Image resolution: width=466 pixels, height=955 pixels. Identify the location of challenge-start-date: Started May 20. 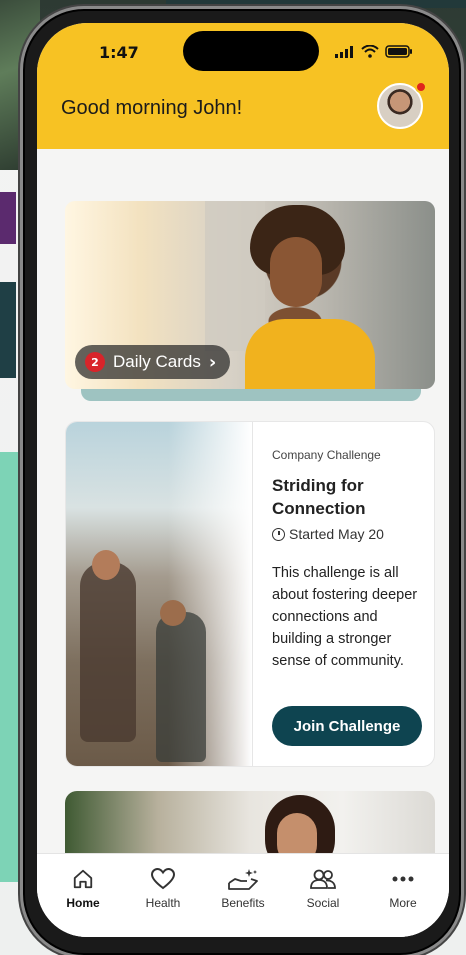
(349, 534).